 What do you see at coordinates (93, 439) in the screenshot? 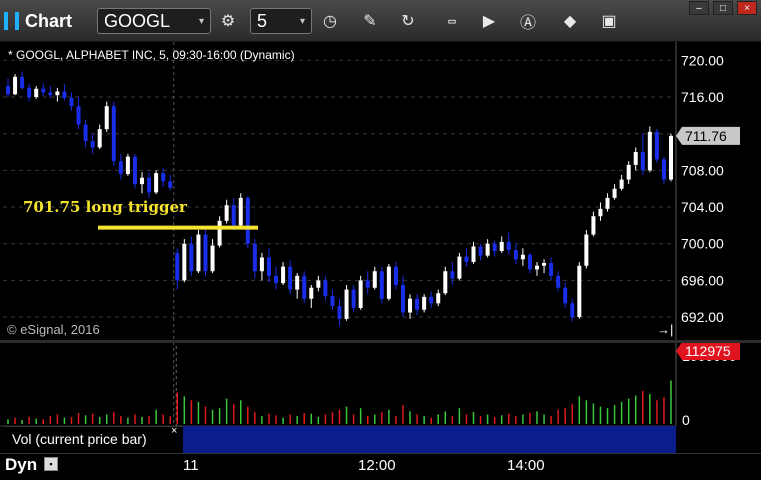
I see `volume-legend: Vol (current price bar)` at bounding box center [93, 439].